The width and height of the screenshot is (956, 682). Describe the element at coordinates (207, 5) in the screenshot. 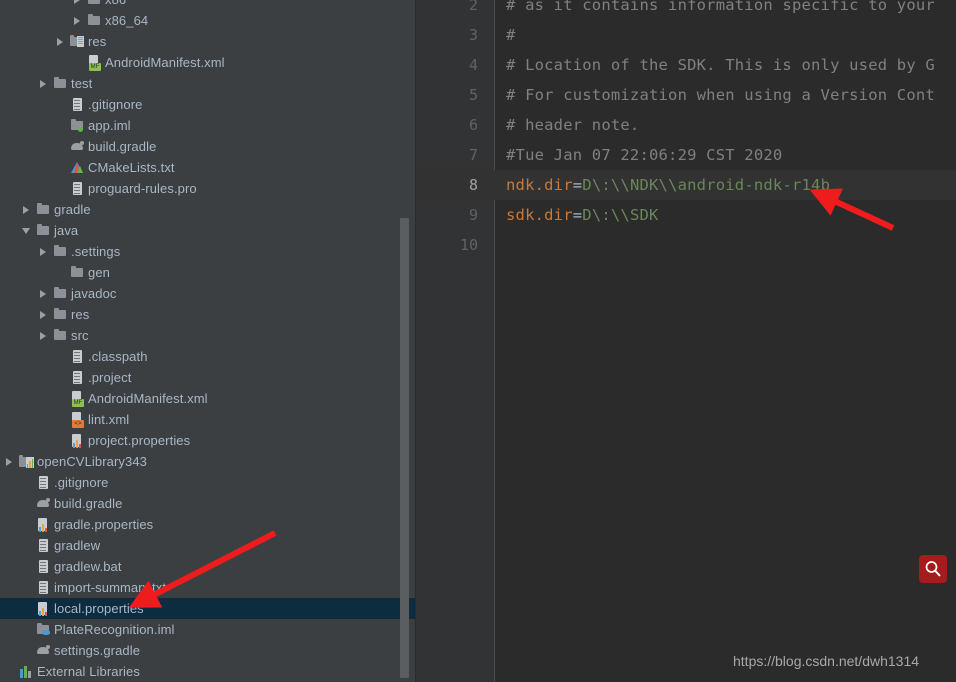

I see `tree-item: x86` at that location.